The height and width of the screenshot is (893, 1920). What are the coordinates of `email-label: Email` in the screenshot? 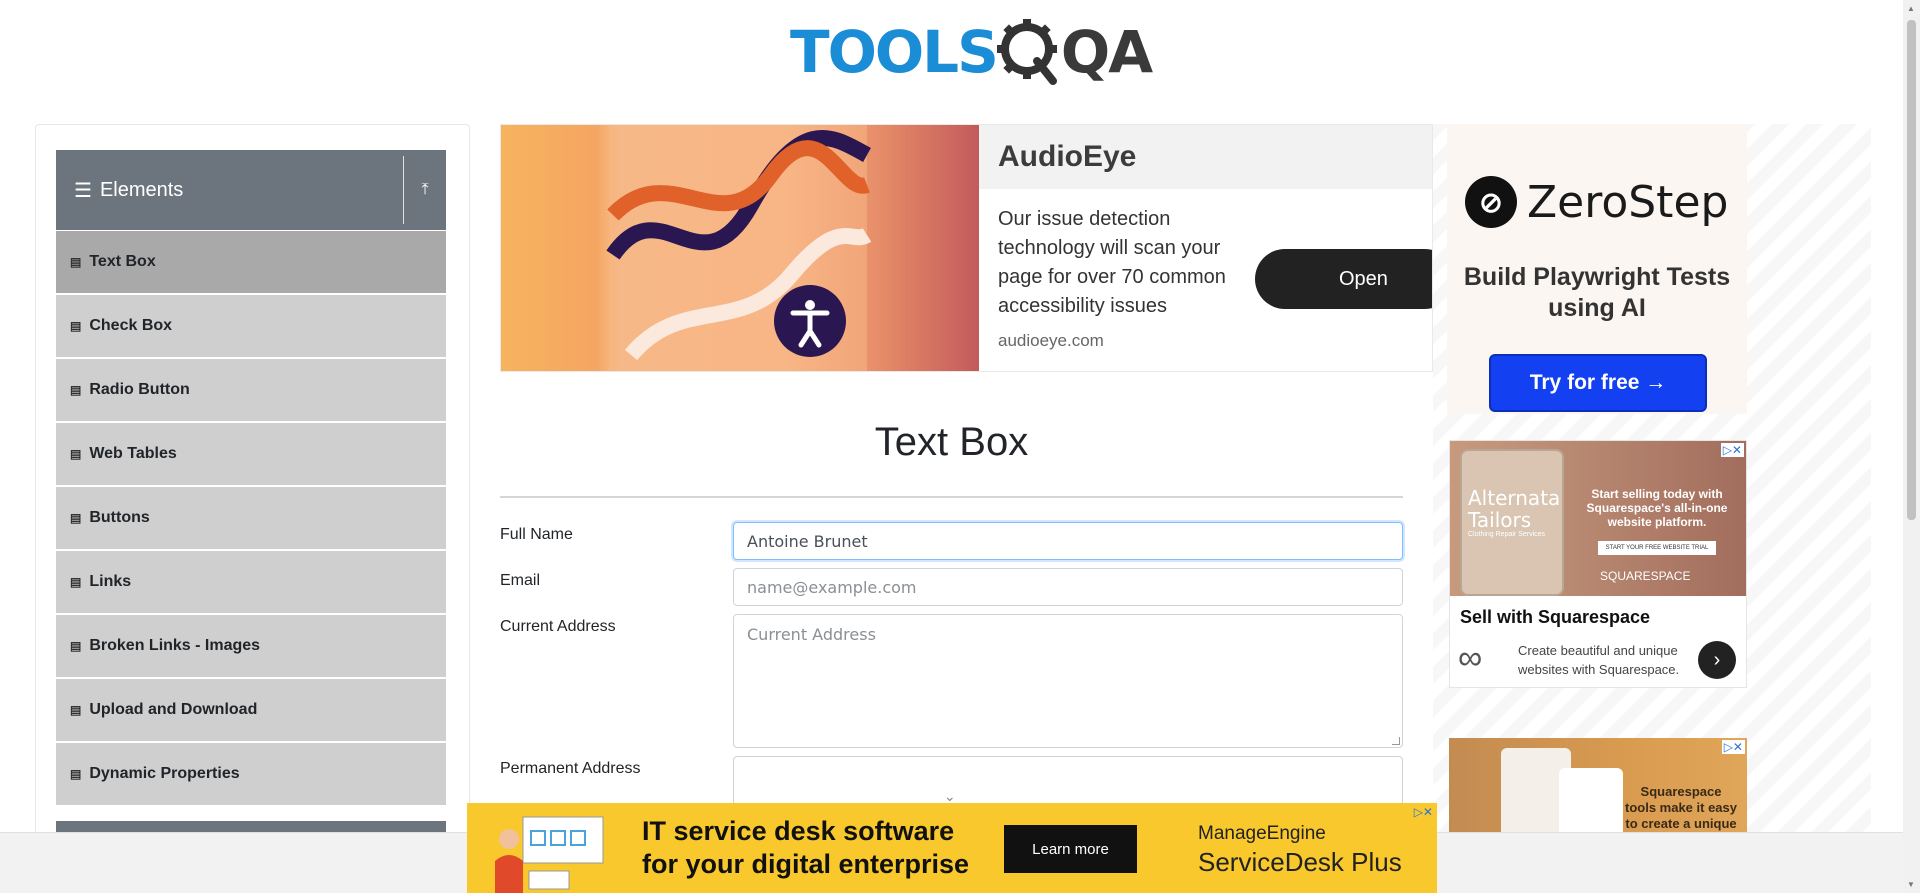 It's located at (520, 580).